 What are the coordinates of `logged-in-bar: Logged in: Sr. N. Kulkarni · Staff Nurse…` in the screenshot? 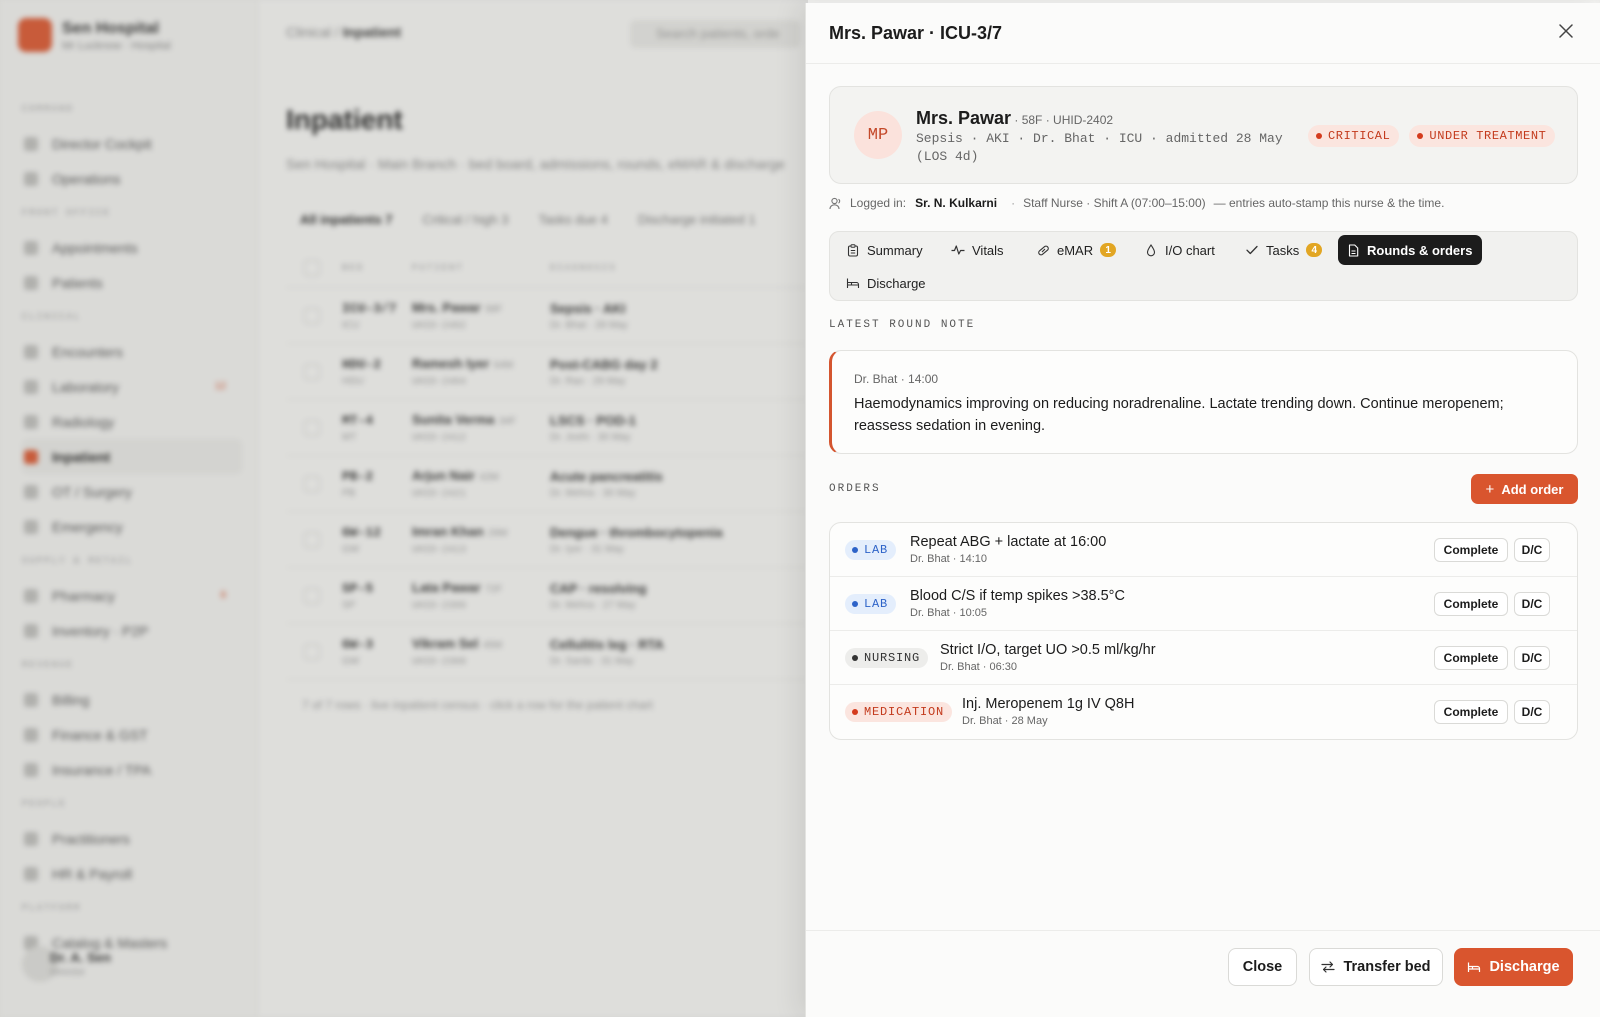 It's located at (1136, 203).